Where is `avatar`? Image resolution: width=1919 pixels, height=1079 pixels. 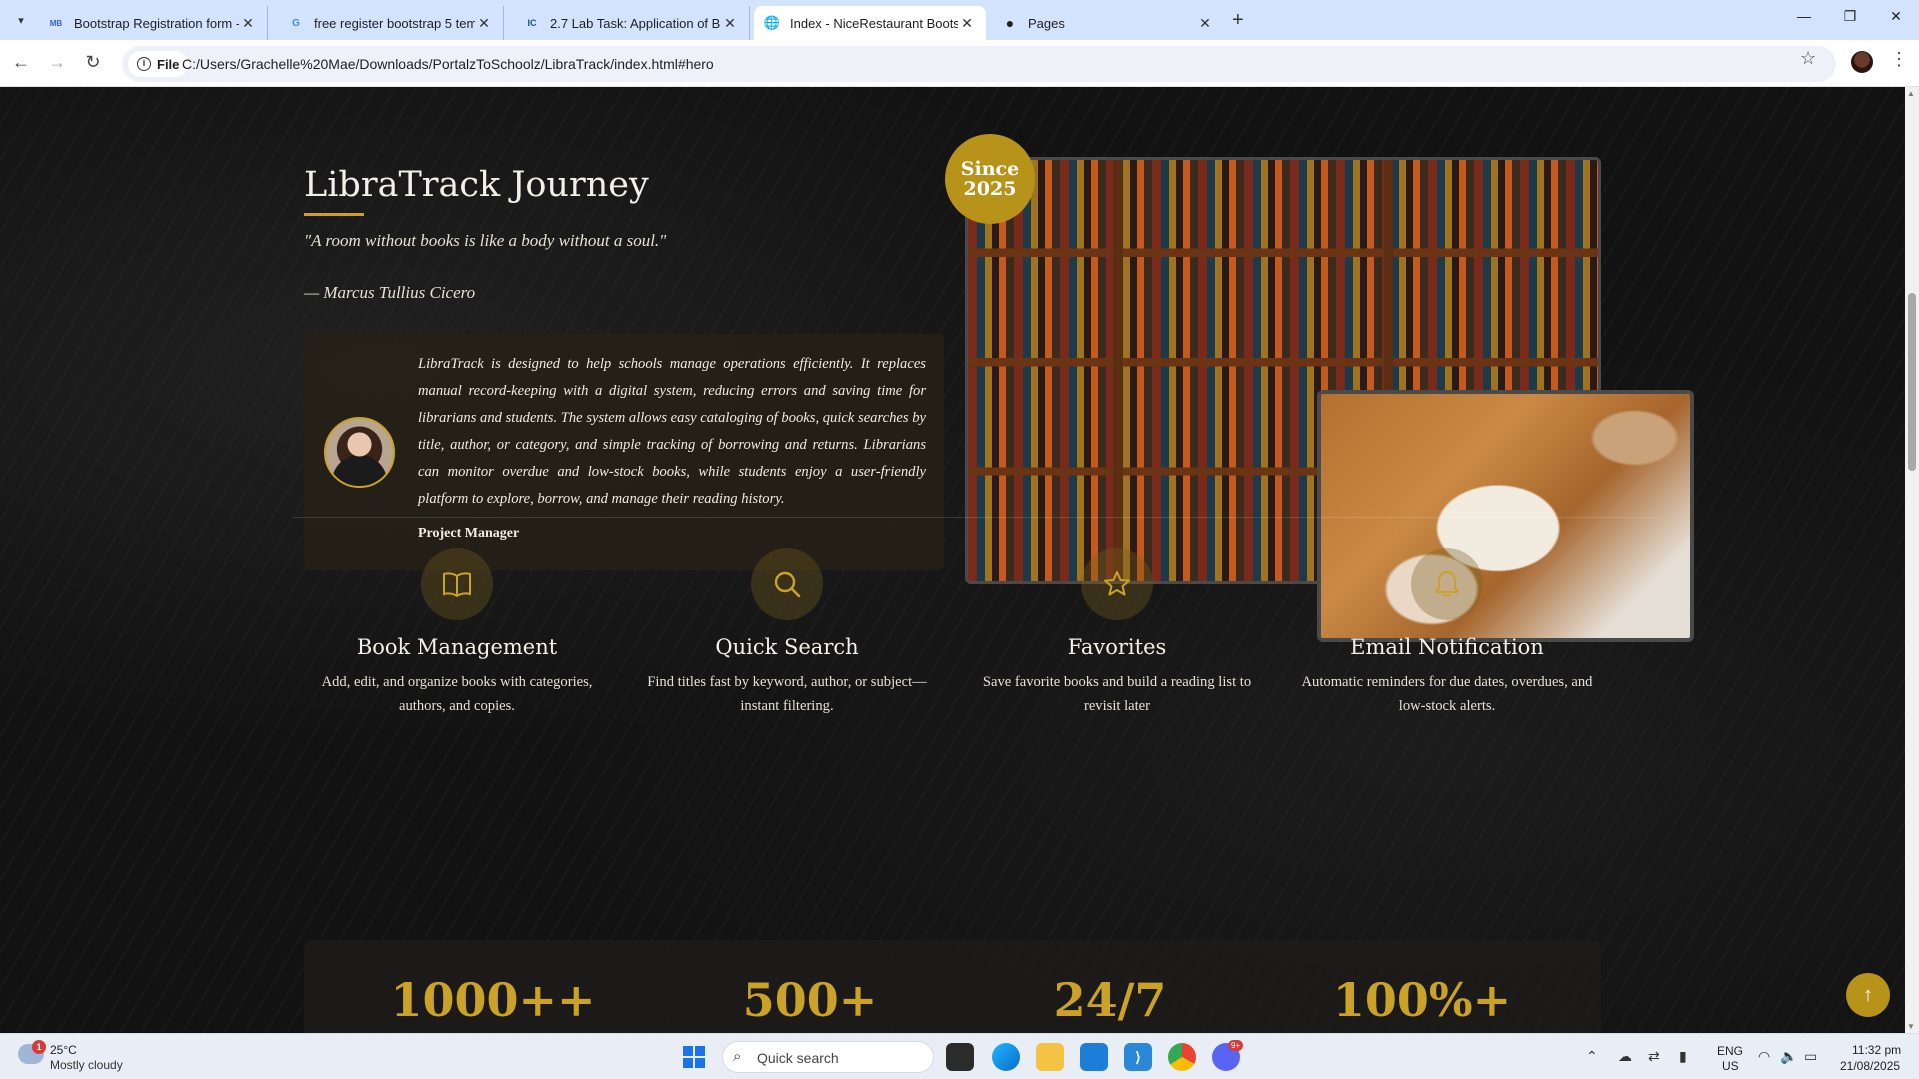 avatar is located at coordinates (359, 452).